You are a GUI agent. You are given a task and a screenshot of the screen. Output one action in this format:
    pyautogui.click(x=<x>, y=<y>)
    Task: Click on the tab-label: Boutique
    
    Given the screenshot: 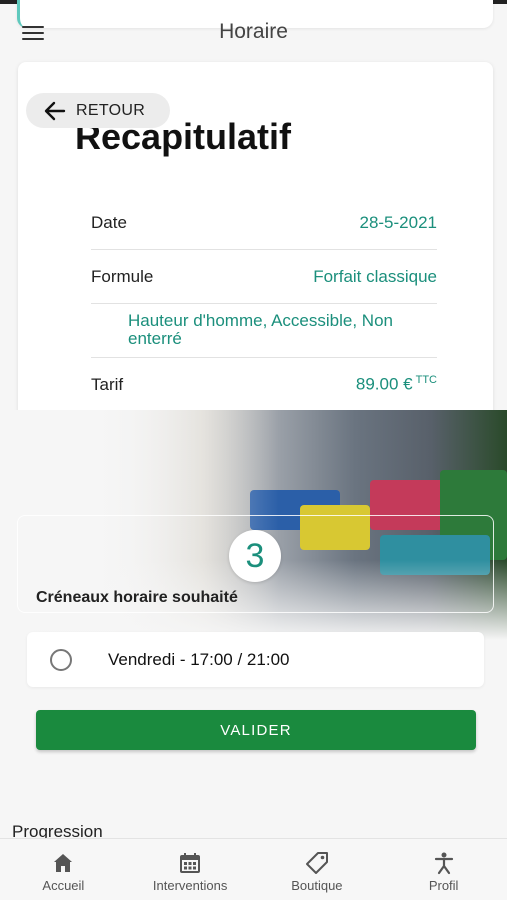 What is the action you would take?
    pyautogui.click(x=317, y=885)
    